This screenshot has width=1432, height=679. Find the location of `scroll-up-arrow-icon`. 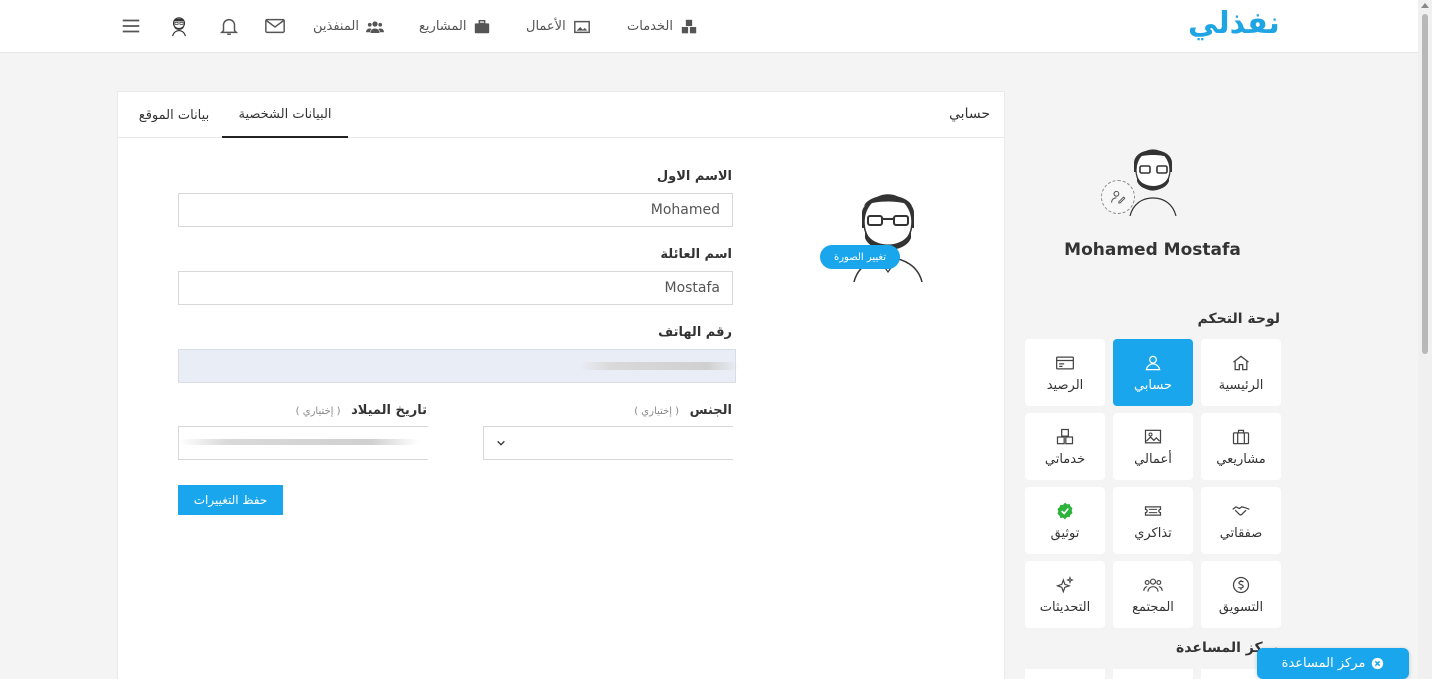

scroll-up-arrow-icon is located at coordinates (1425, 5).